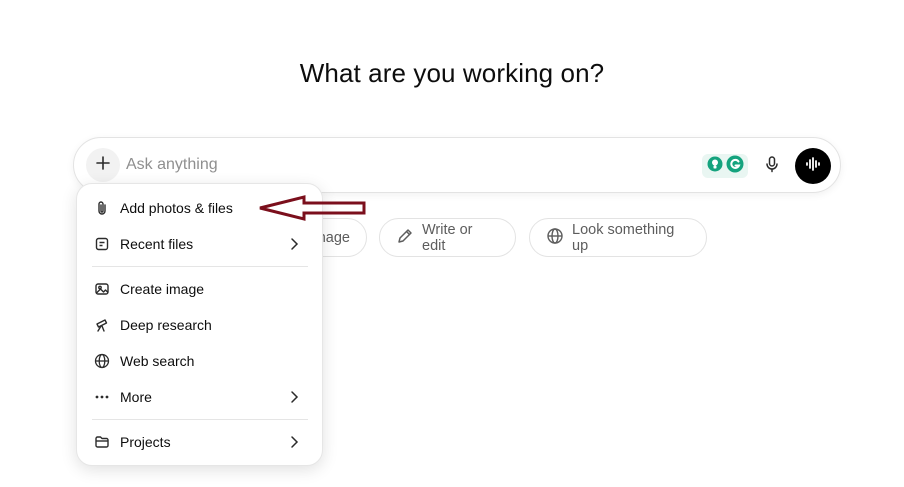 The height and width of the screenshot is (487, 904). I want to click on telescope-icon, so click(102, 325).